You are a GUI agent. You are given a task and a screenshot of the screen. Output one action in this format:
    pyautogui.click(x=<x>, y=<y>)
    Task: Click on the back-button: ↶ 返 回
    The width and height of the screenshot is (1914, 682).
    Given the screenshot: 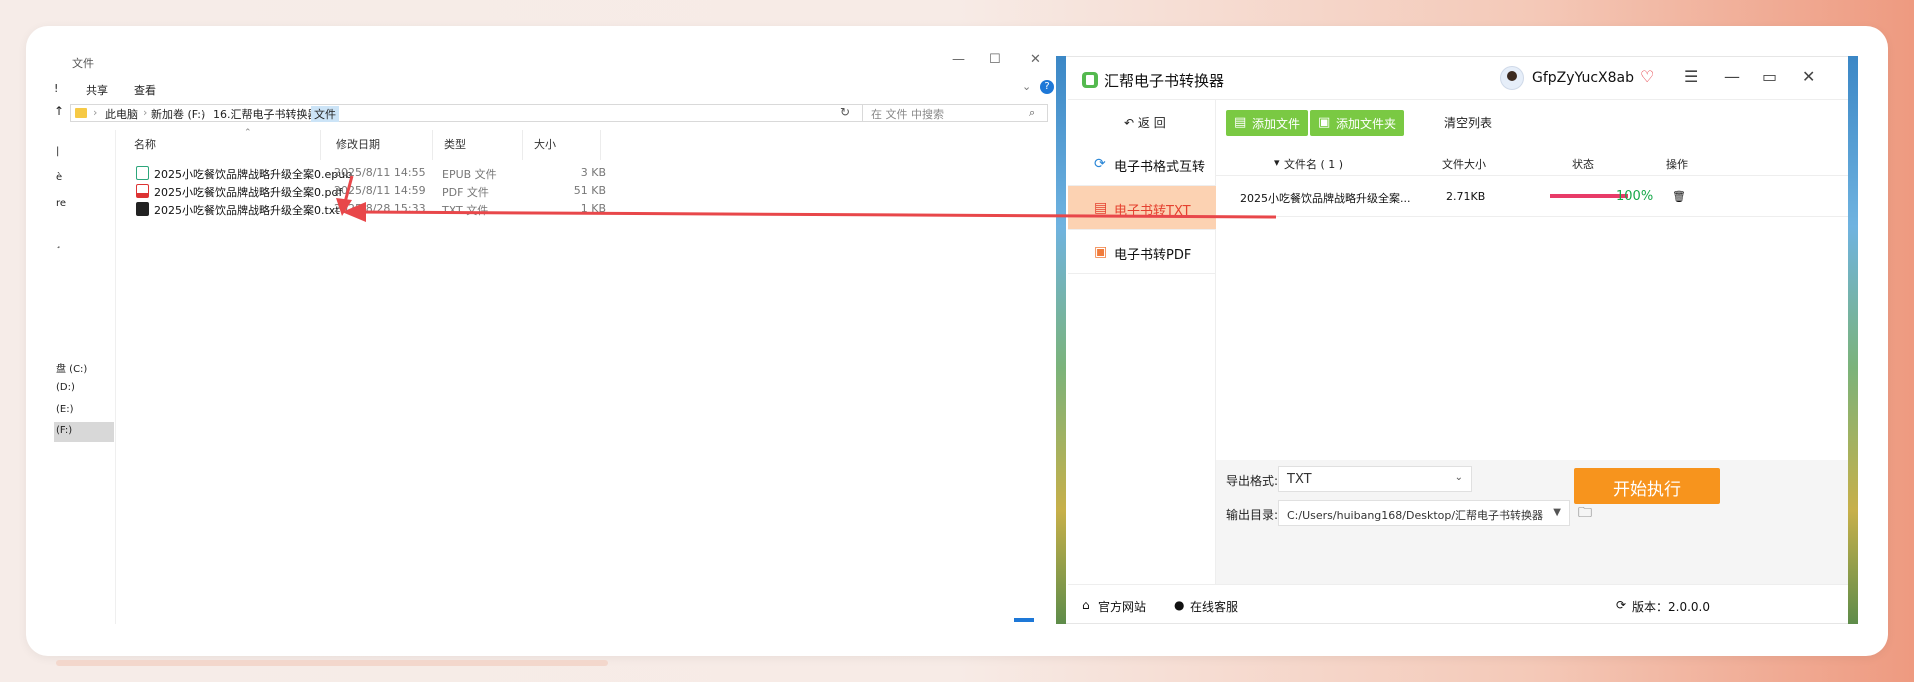 What is the action you would take?
    pyautogui.click(x=1145, y=122)
    